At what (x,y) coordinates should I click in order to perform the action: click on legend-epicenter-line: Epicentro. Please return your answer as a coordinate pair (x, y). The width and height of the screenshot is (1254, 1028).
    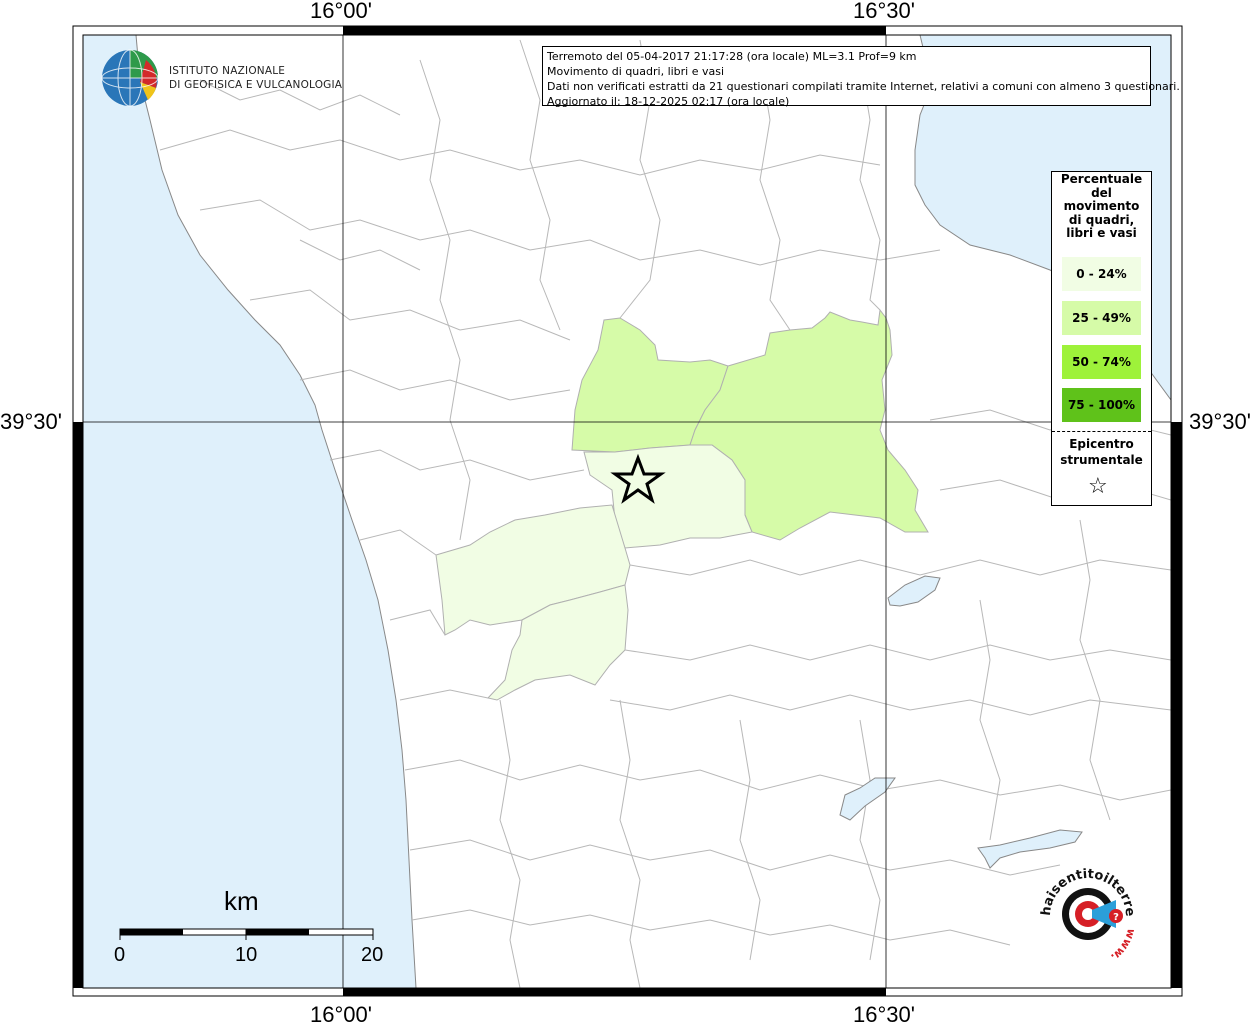
    Looking at the image, I should click on (1101, 444).